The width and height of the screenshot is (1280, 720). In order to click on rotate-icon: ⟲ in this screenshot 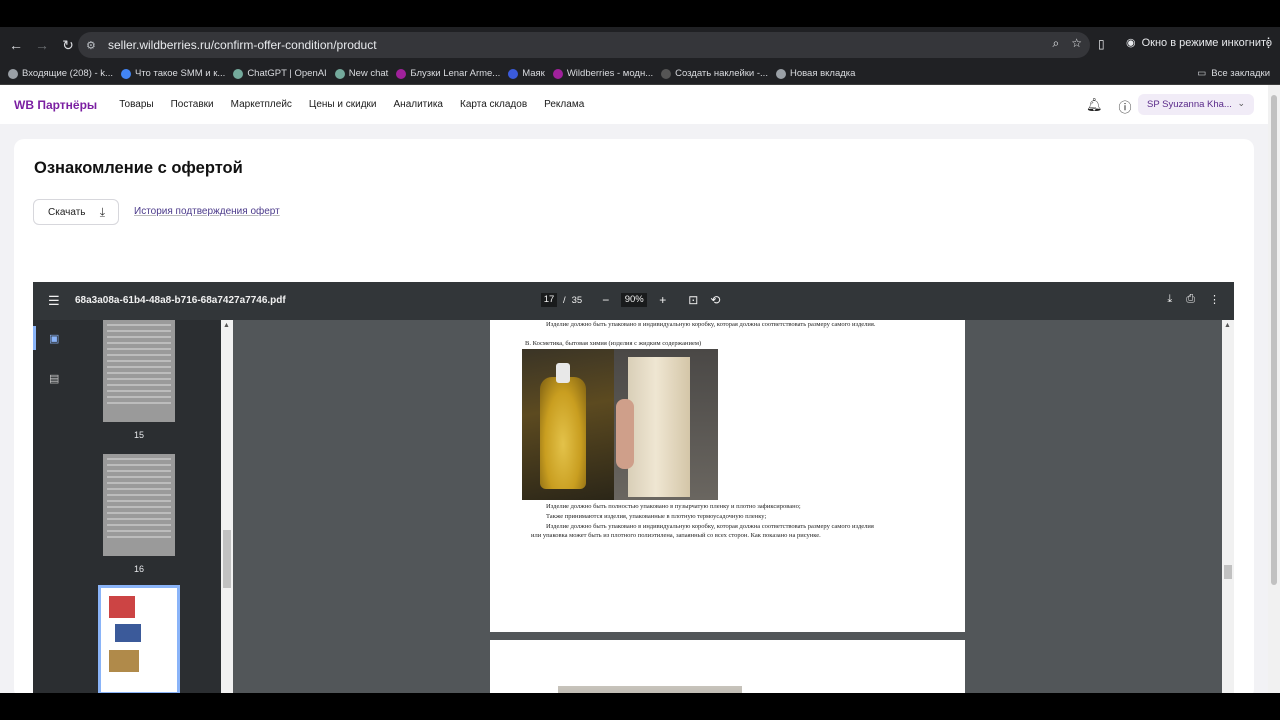, I will do `click(715, 300)`.